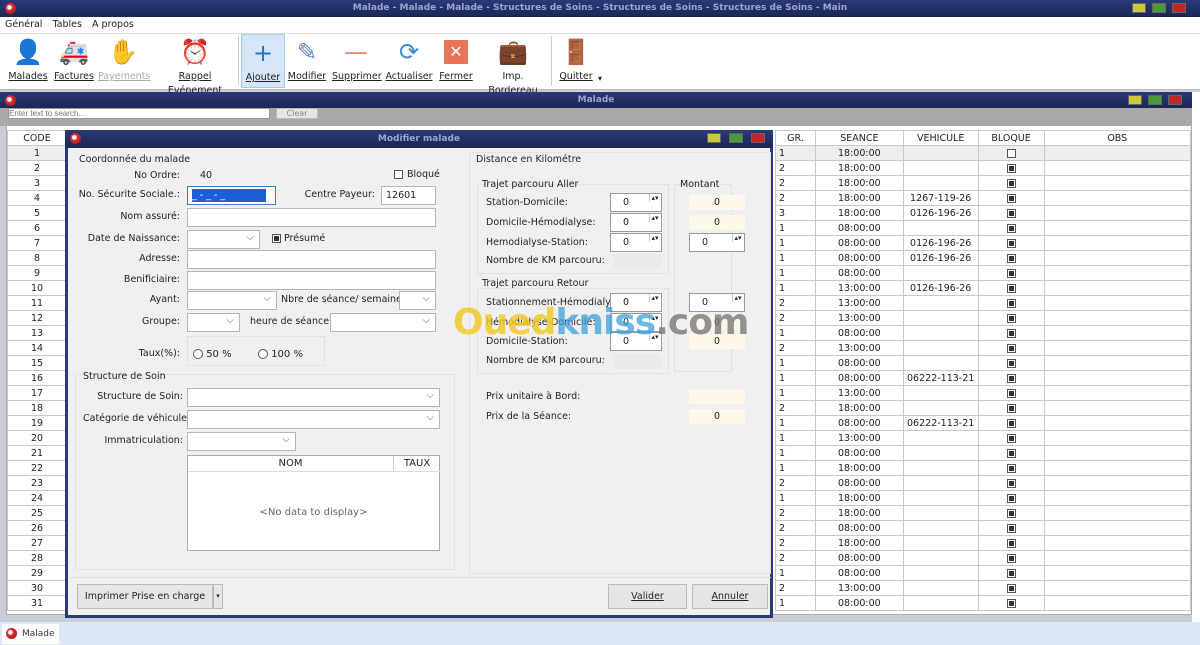 The image size is (1200, 645). I want to click on prix-unitaire-value, so click(717, 396).